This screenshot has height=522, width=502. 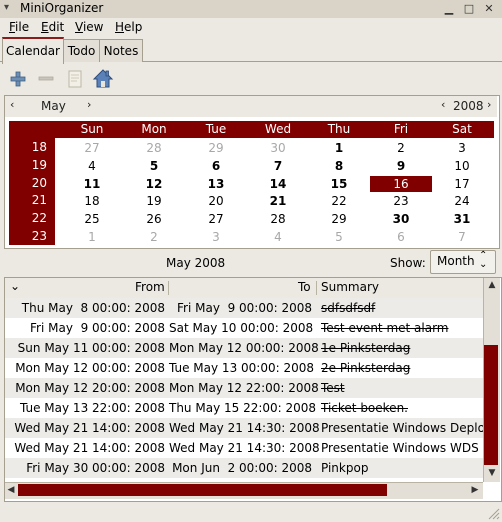 What do you see at coordinates (216, 184) in the screenshot?
I see `calendar-day: 13` at bounding box center [216, 184].